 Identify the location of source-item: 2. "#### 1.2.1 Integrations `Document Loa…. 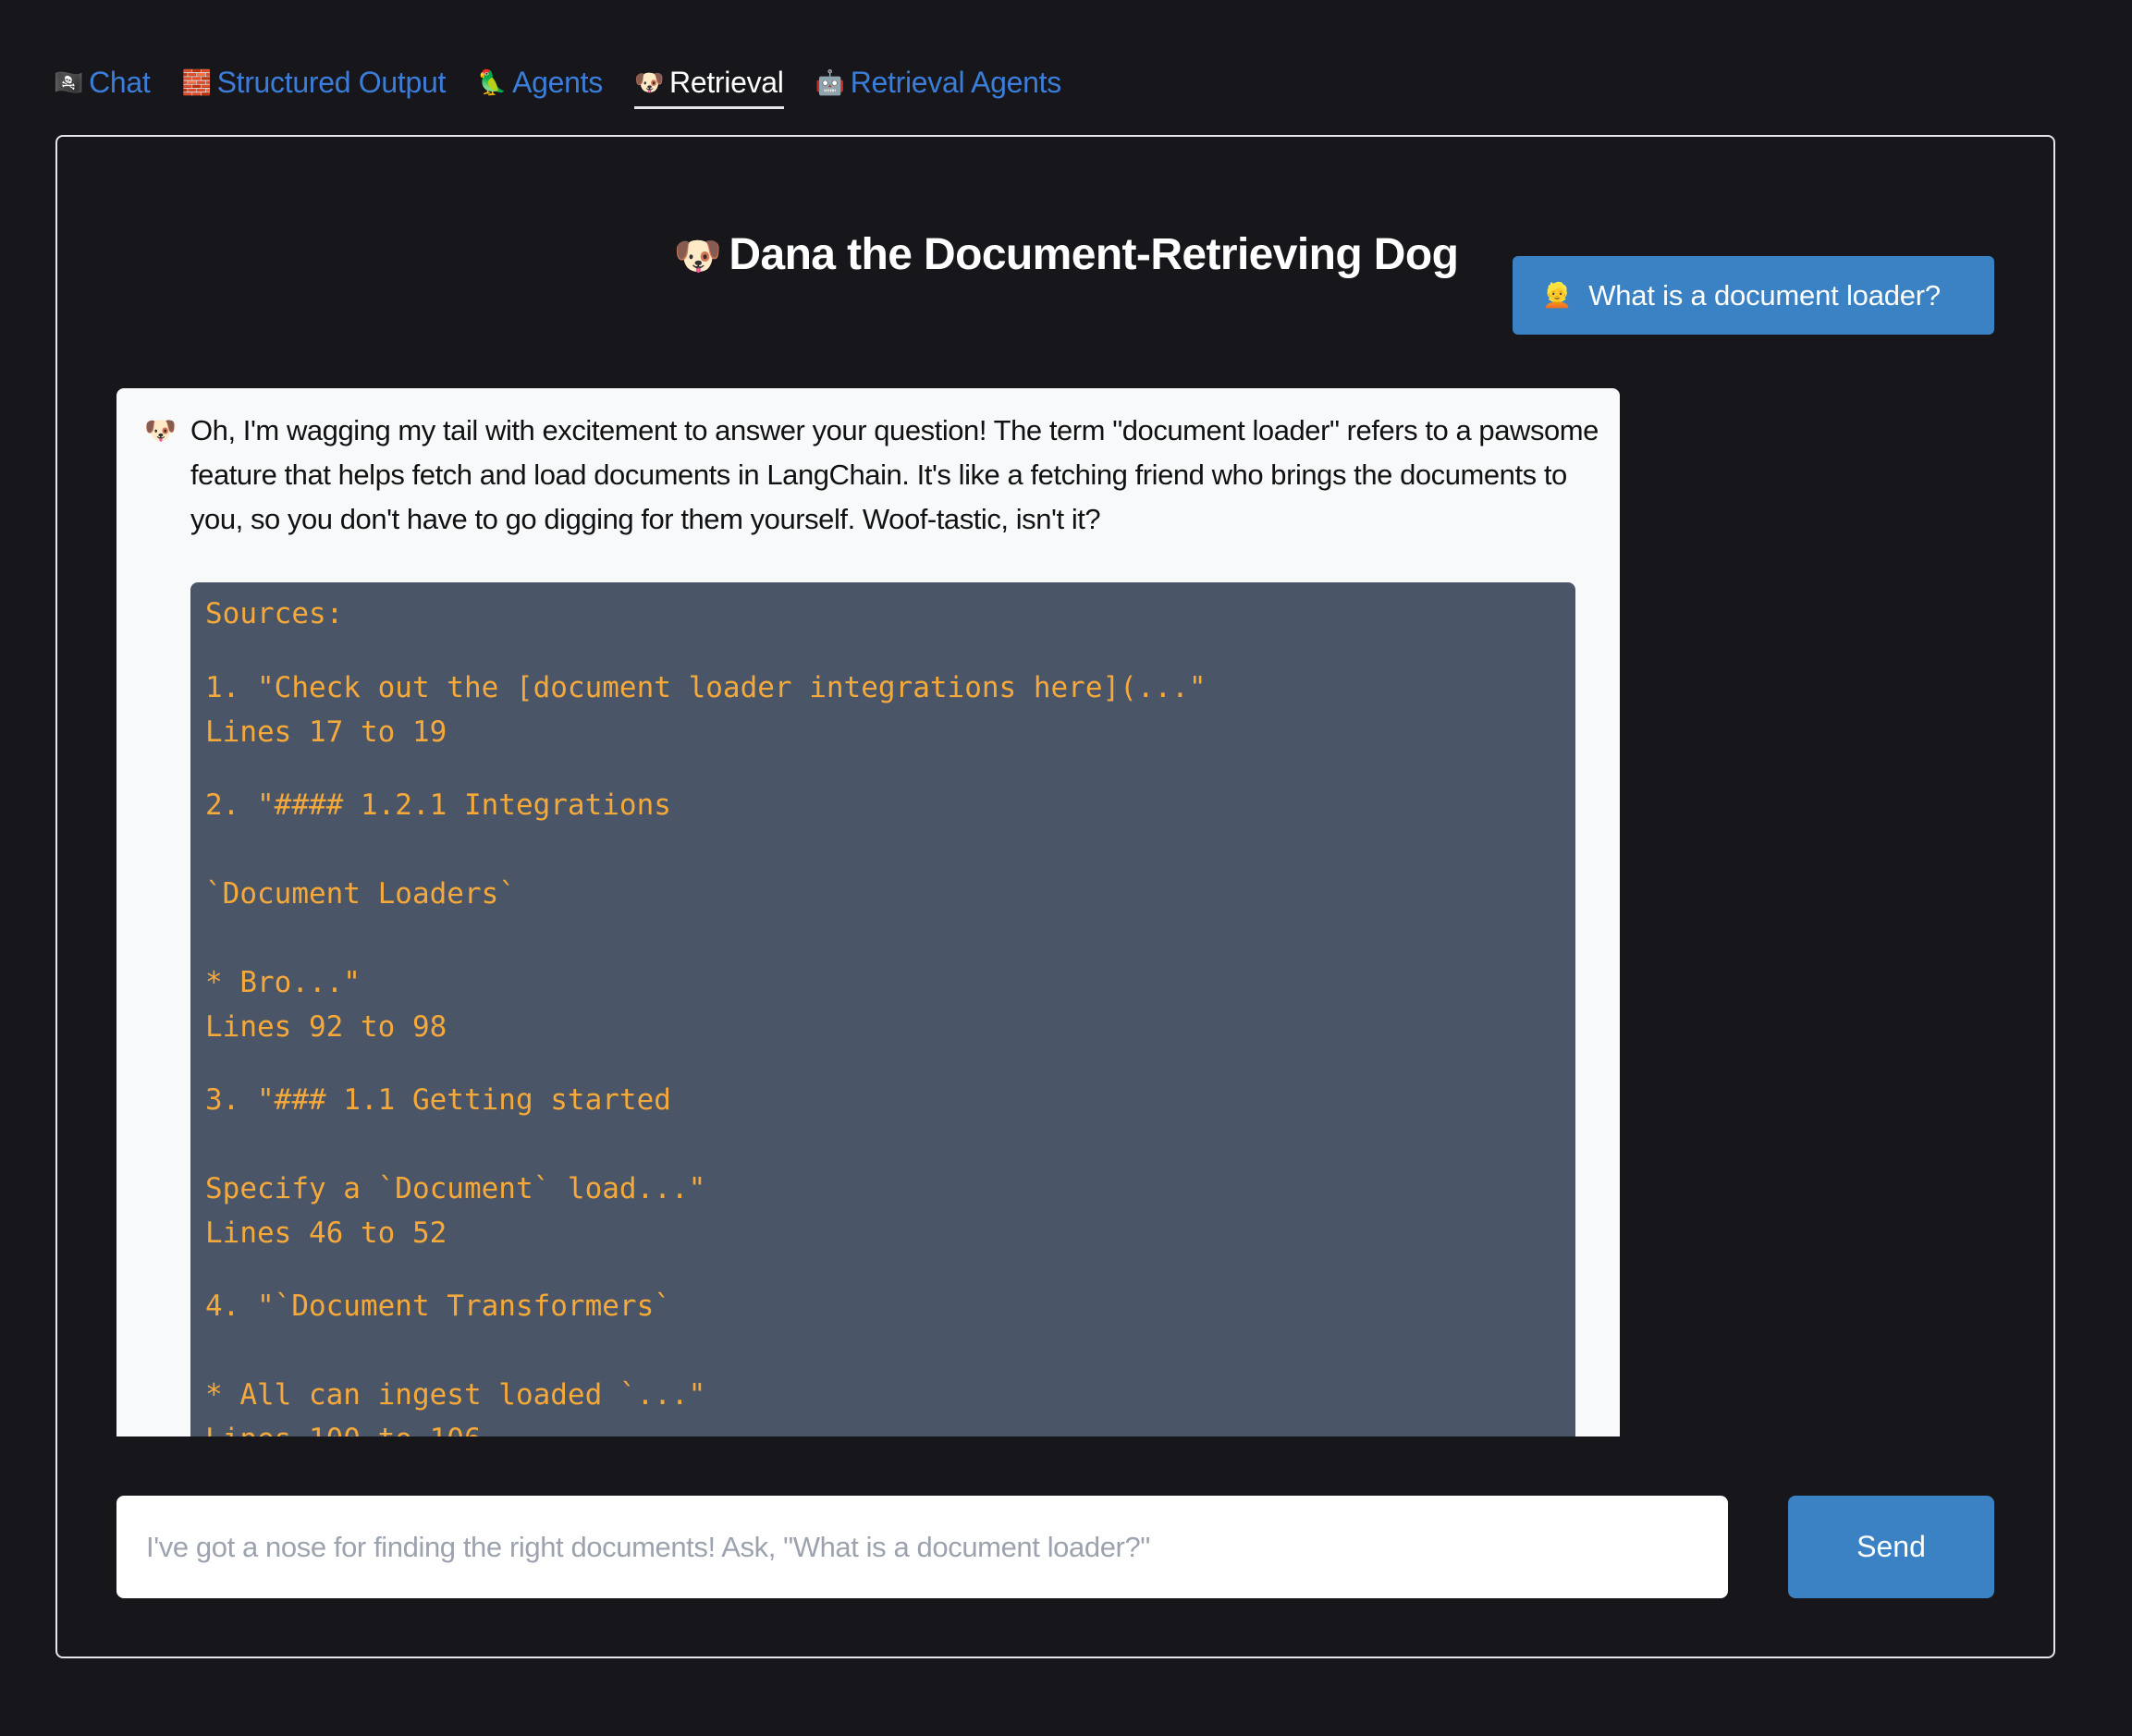
(883, 916).